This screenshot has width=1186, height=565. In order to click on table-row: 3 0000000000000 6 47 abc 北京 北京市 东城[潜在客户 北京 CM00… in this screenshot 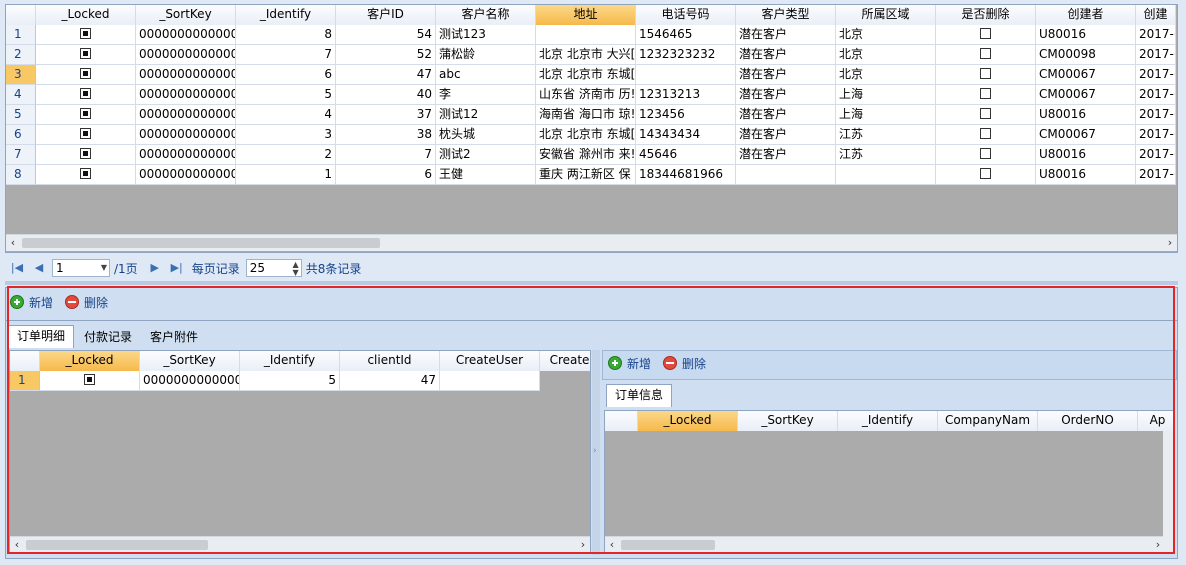, I will do `click(591, 75)`.